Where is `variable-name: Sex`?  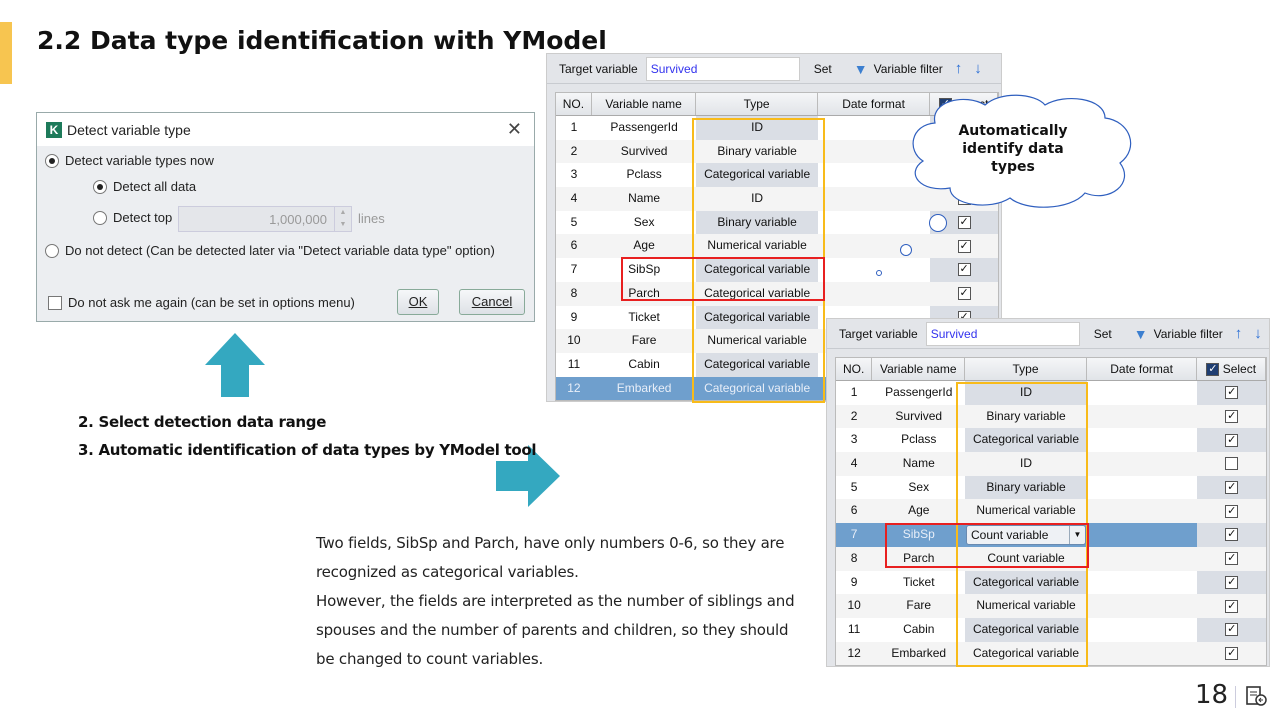 variable-name: Sex is located at coordinates (919, 486).